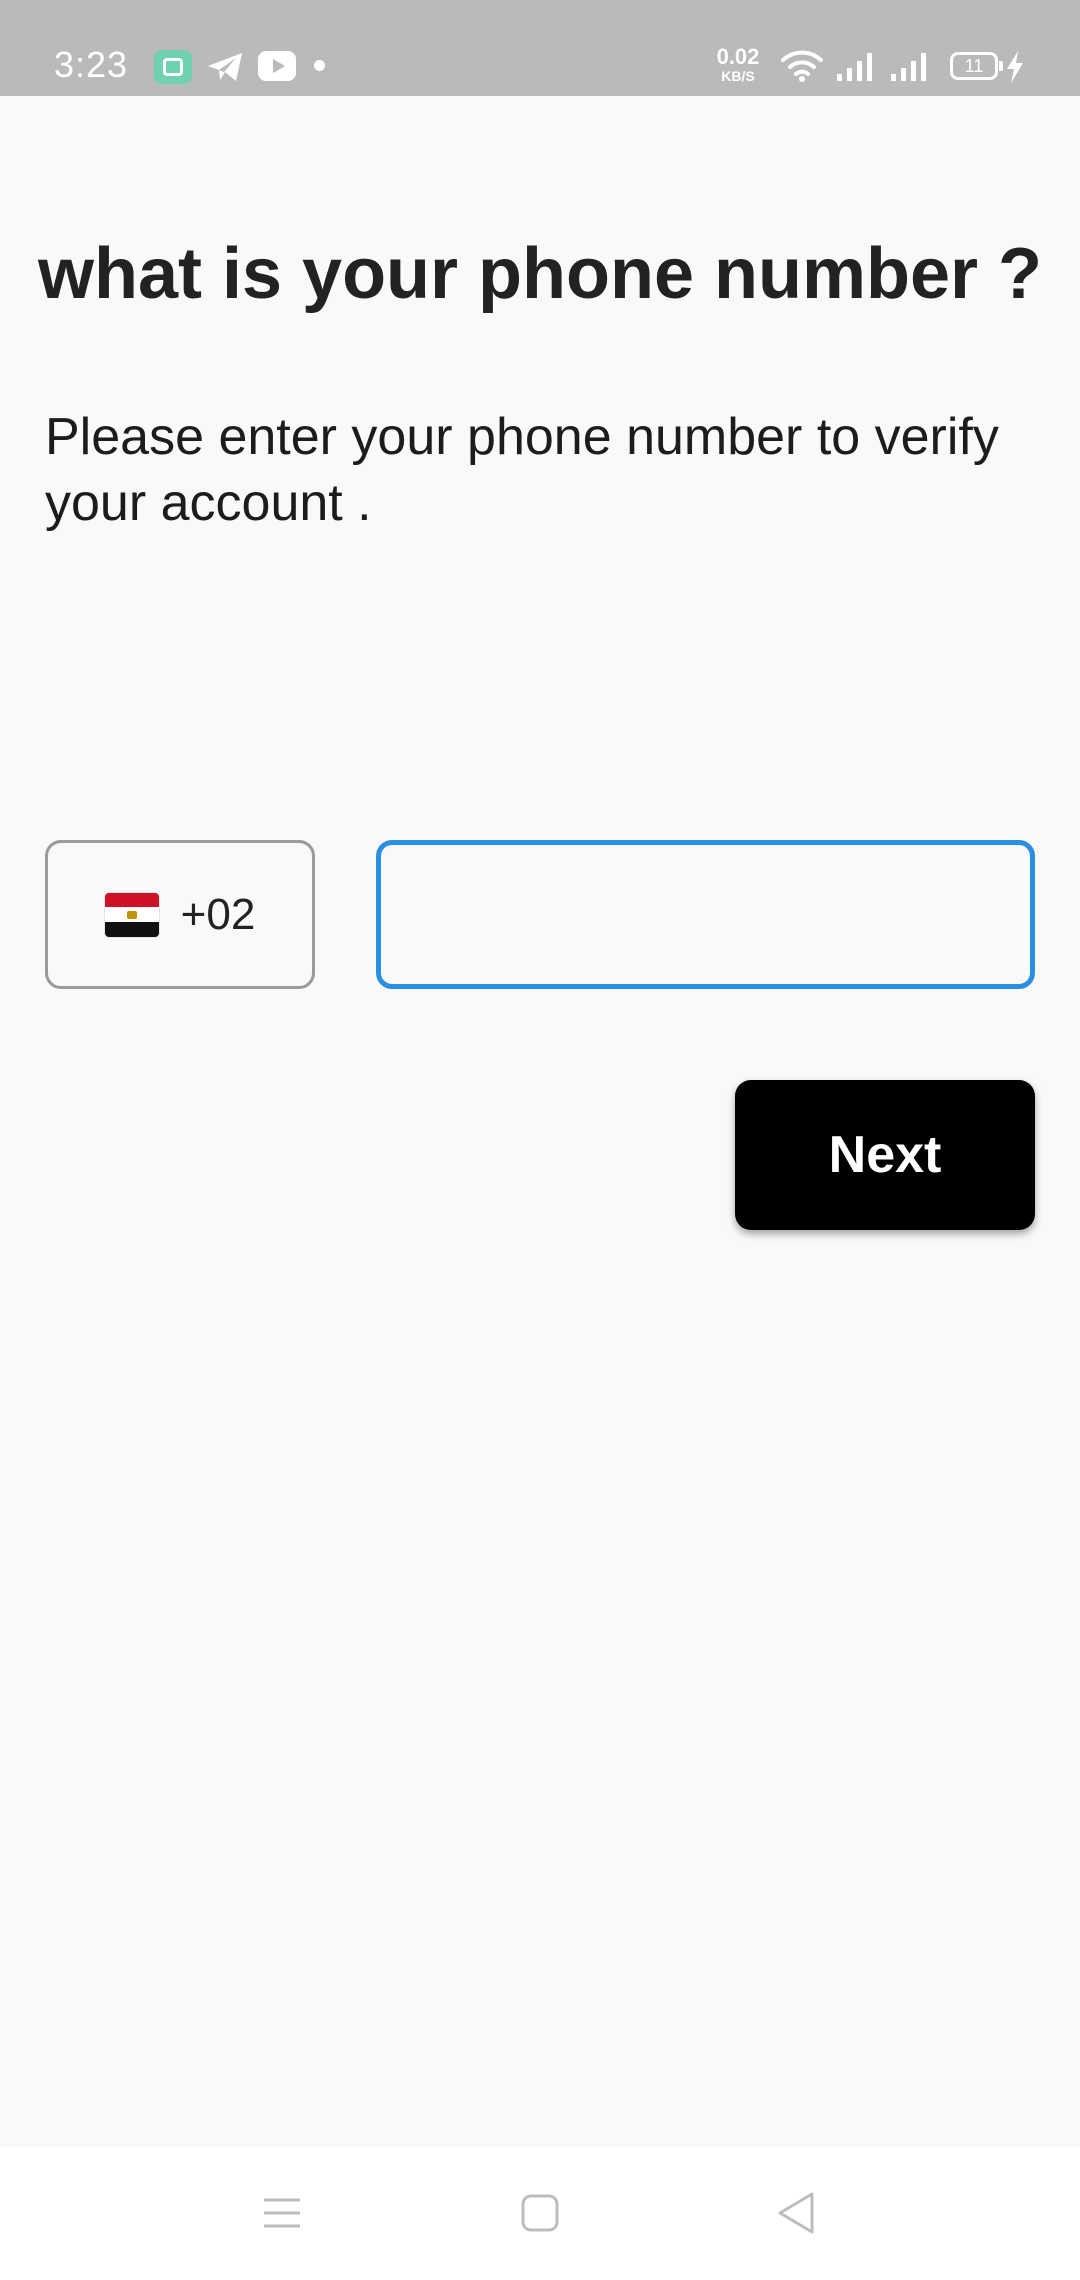 Image resolution: width=1080 pixels, height=2280 pixels. Describe the element at coordinates (277, 66) in the screenshot. I see `youtube-icon` at that location.